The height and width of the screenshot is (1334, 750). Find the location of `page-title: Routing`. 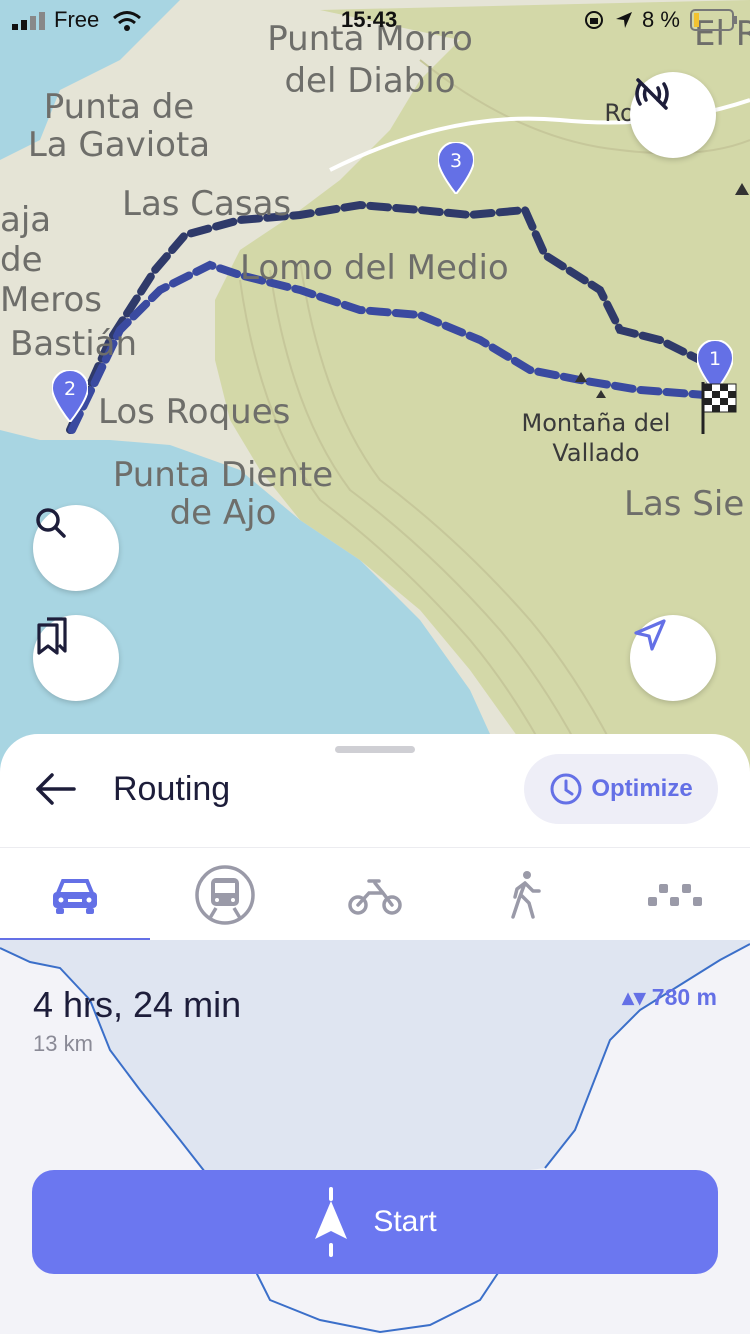

page-title: Routing is located at coordinates (172, 789).